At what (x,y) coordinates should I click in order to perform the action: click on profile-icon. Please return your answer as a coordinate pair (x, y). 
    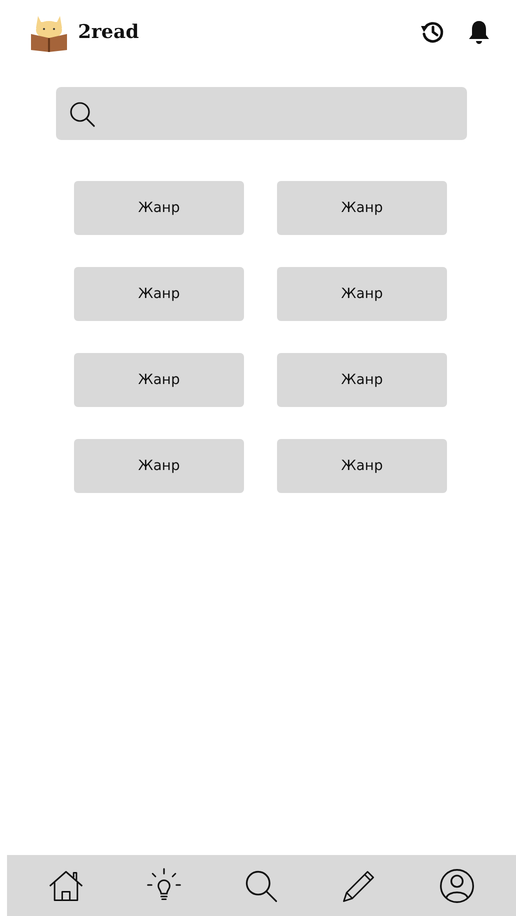
    Looking at the image, I should click on (457, 885).